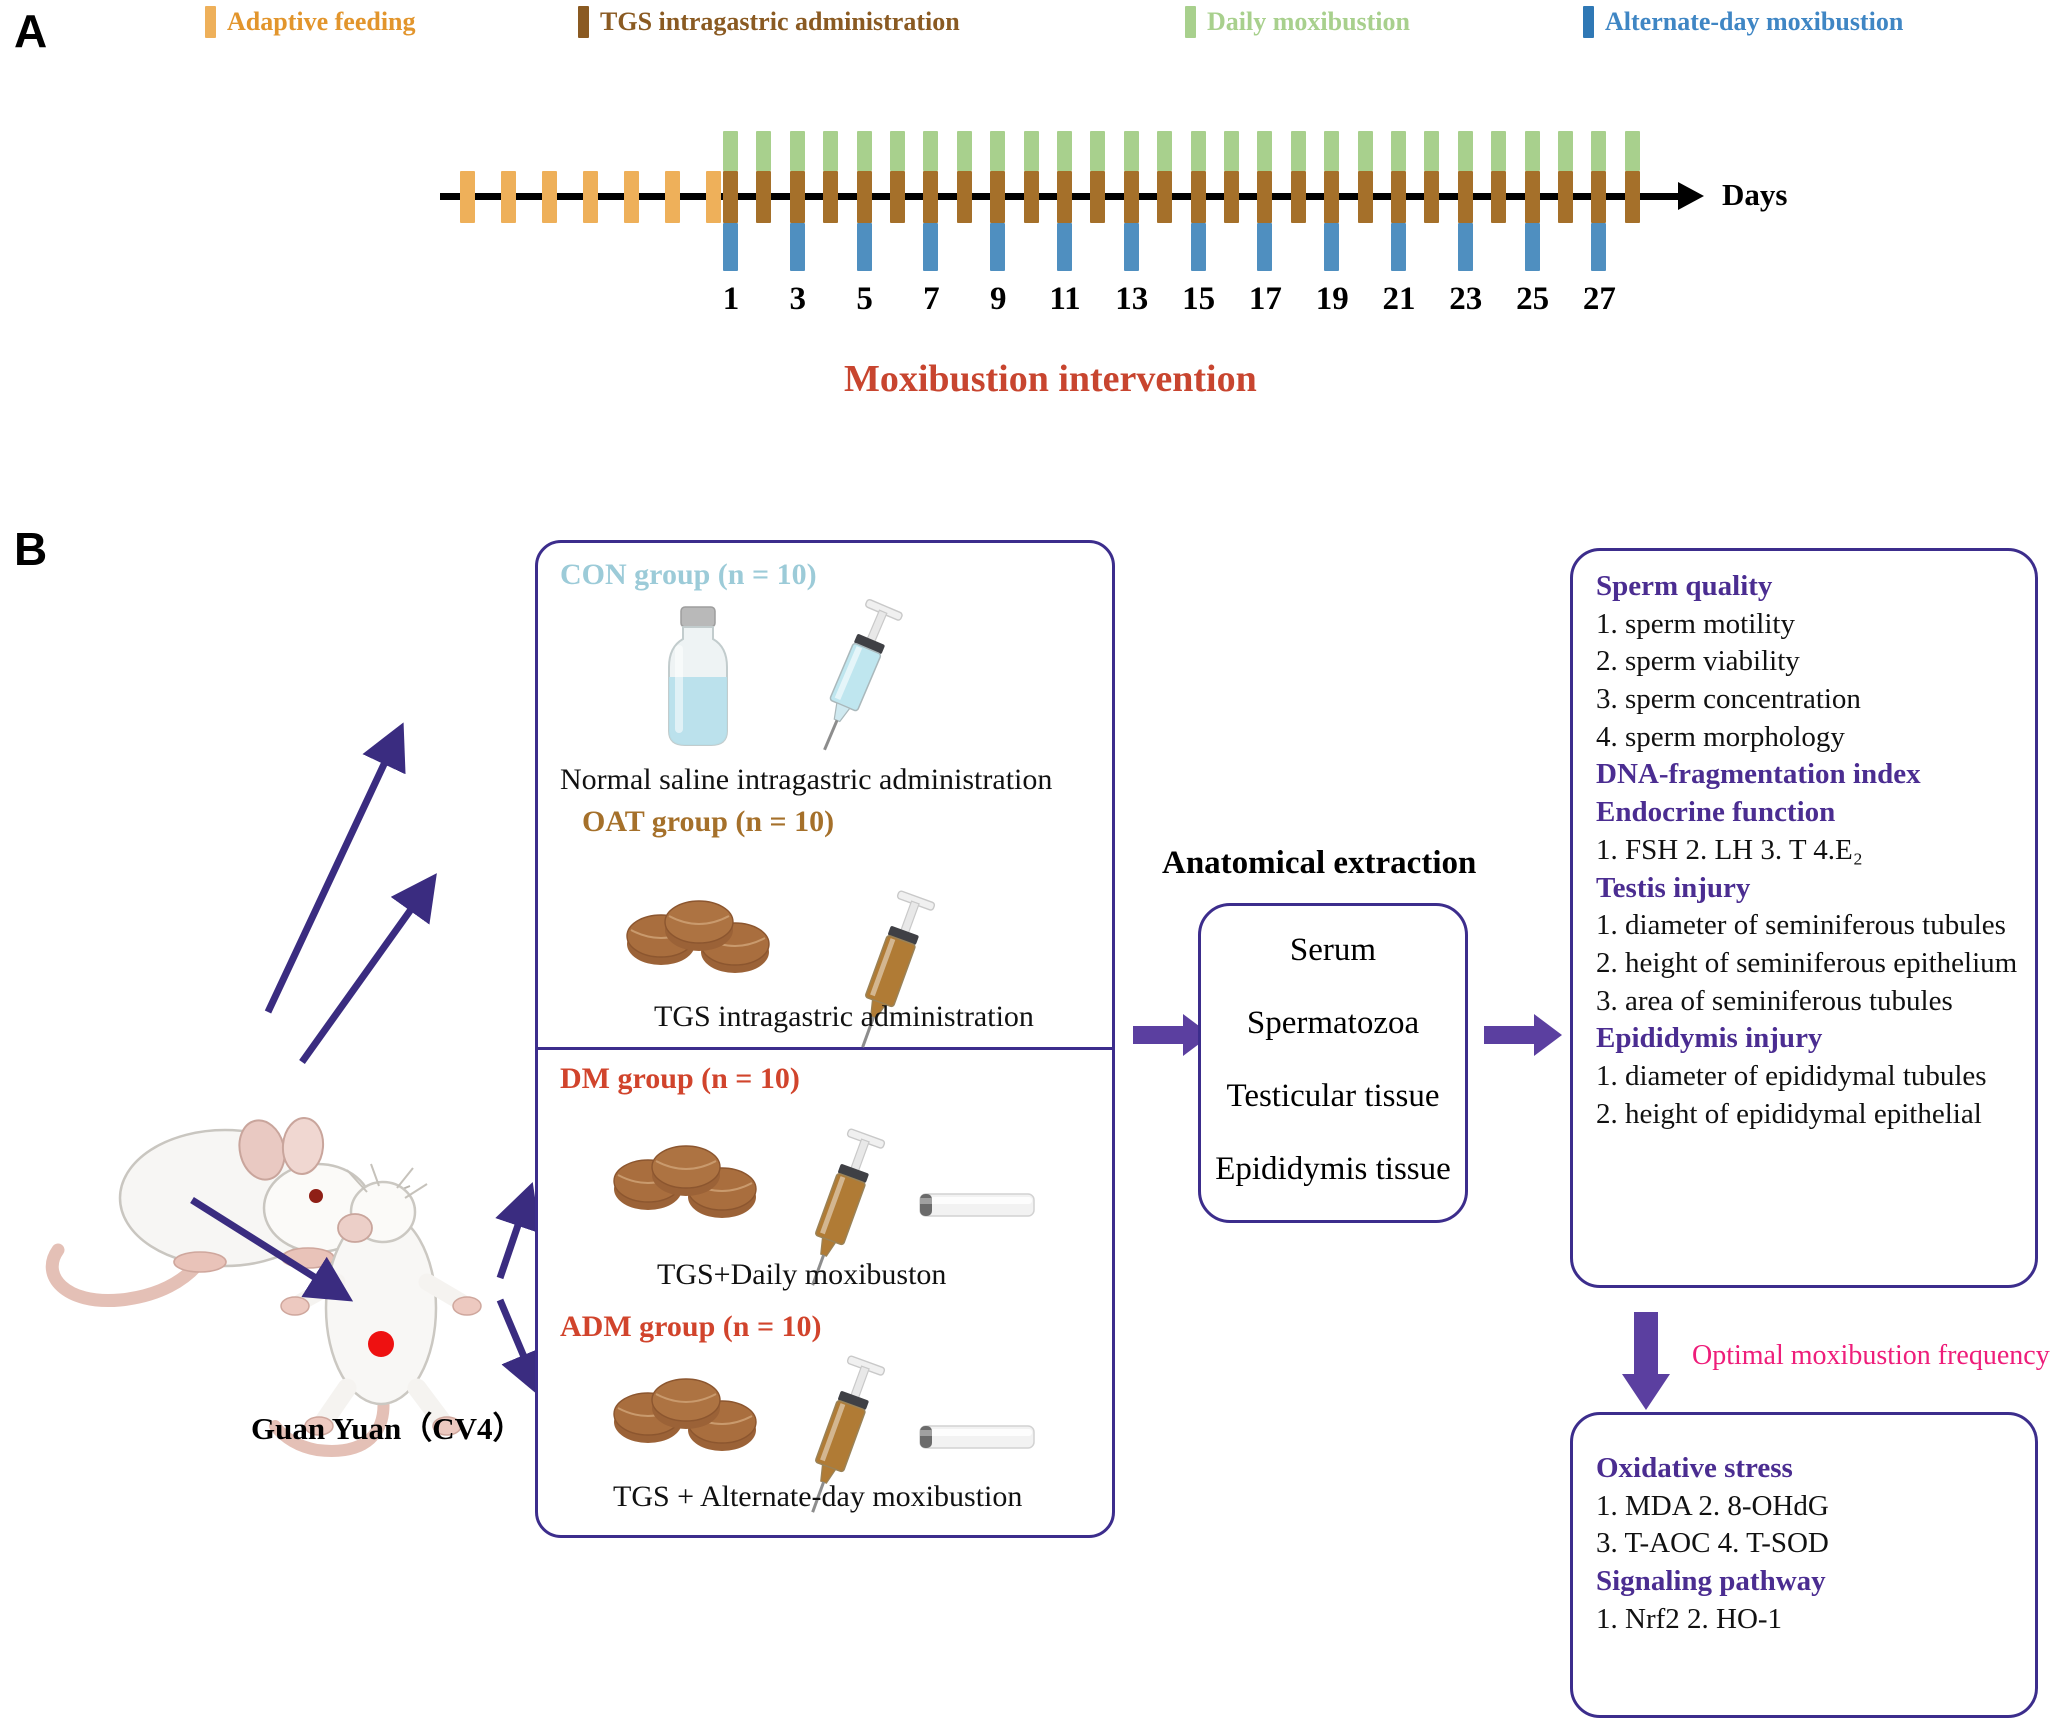 The height and width of the screenshot is (1733, 2050). What do you see at coordinates (1728, 699) in the screenshot?
I see `outcome-section-item: 3. sperm concentration` at bounding box center [1728, 699].